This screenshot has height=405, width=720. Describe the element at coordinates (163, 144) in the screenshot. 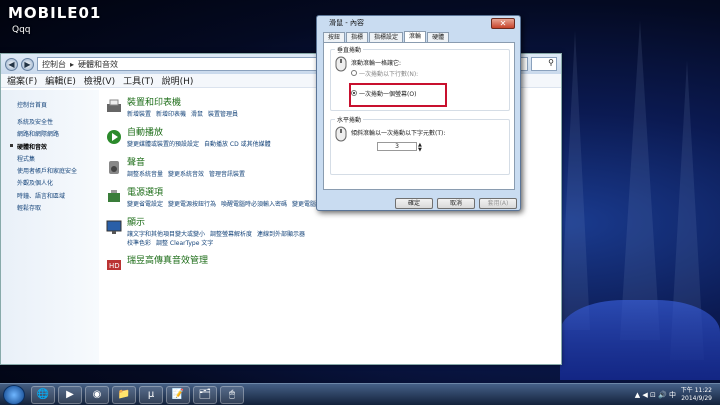

I see `link: 變更媒體或裝置的預設設定` at that location.